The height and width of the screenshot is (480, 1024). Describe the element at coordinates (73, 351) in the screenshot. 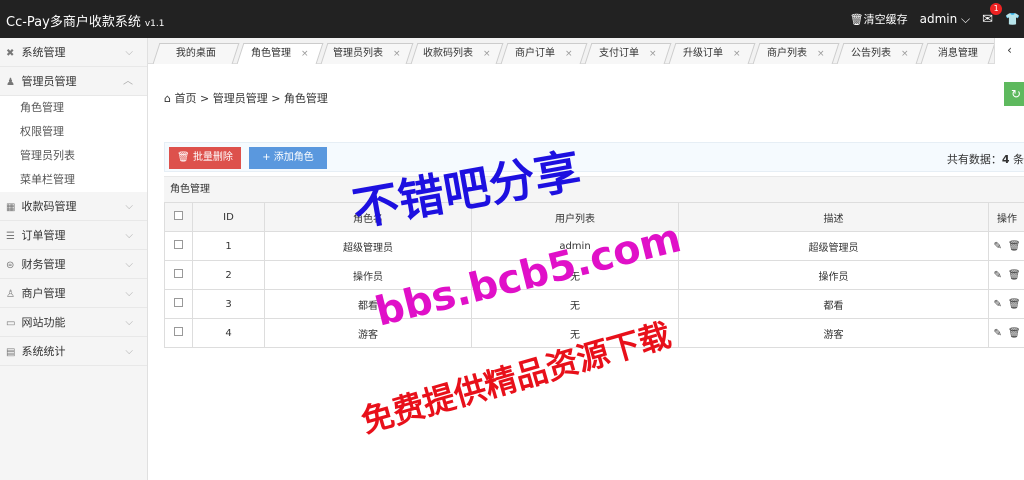

I see `sidebar-item-stats: ▤ 系统统计 ⌵` at that location.